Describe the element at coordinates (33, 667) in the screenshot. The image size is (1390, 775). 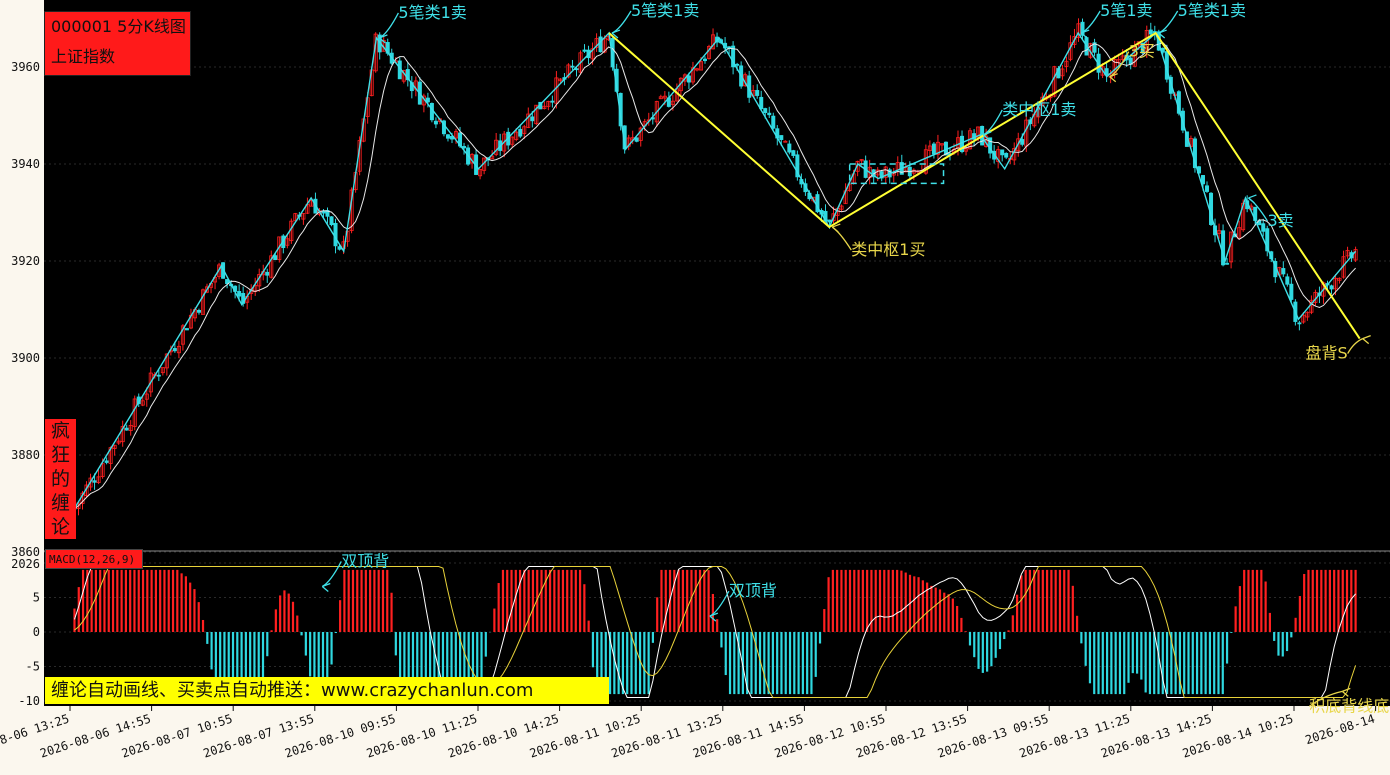
I see `macd-tick-label: -5` at that location.